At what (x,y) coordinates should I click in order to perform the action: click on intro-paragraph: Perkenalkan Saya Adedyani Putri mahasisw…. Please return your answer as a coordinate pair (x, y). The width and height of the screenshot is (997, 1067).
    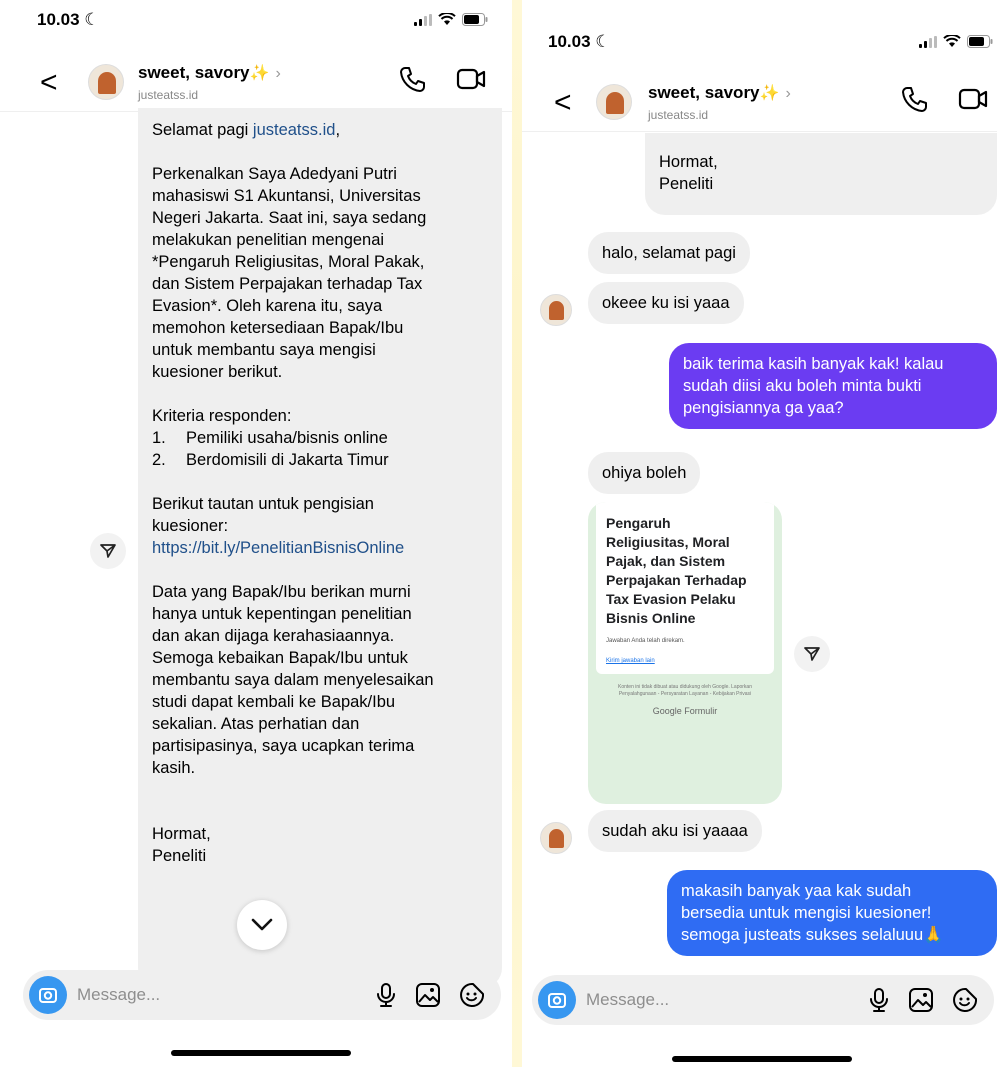
    Looking at the image, I should click on (289, 273).